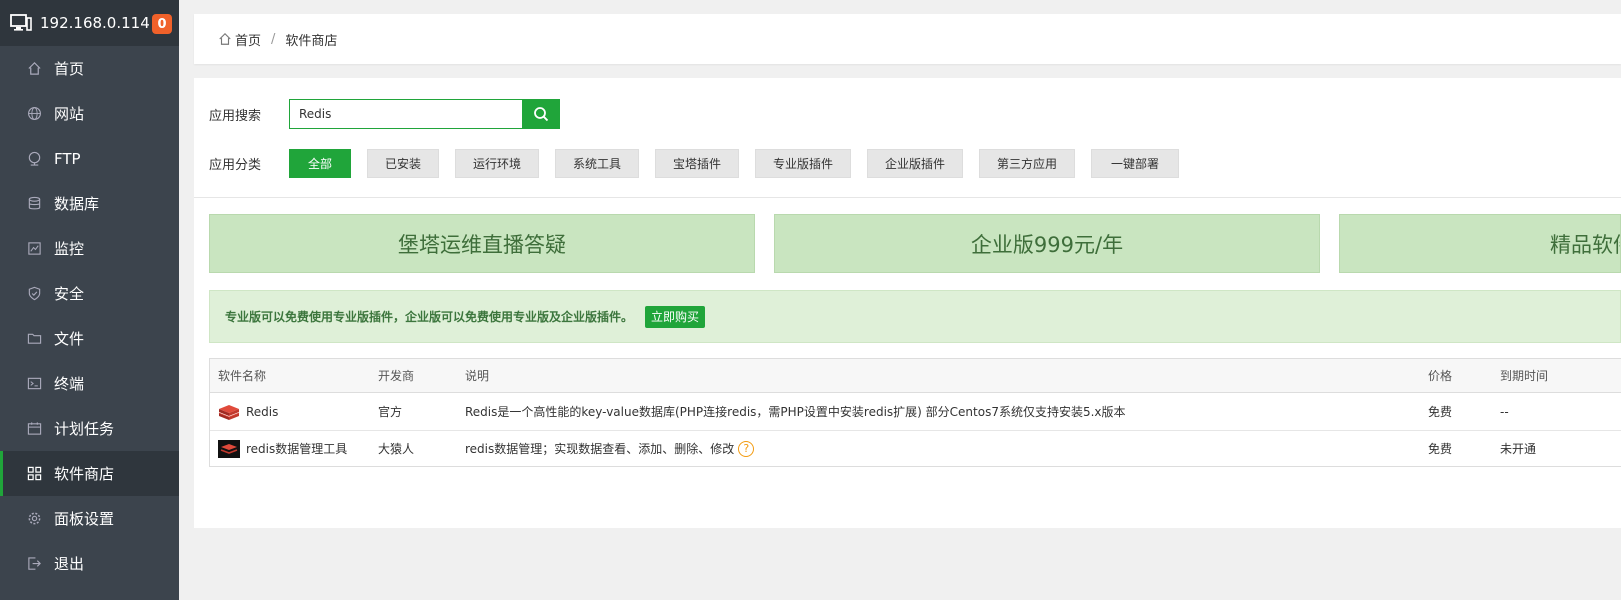 Image resolution: width=1621 pixels, height=600 pixels. Describe the element at coordinates (235, 116) in the screenshot. I see `search-label: 应用搜索` at that location.